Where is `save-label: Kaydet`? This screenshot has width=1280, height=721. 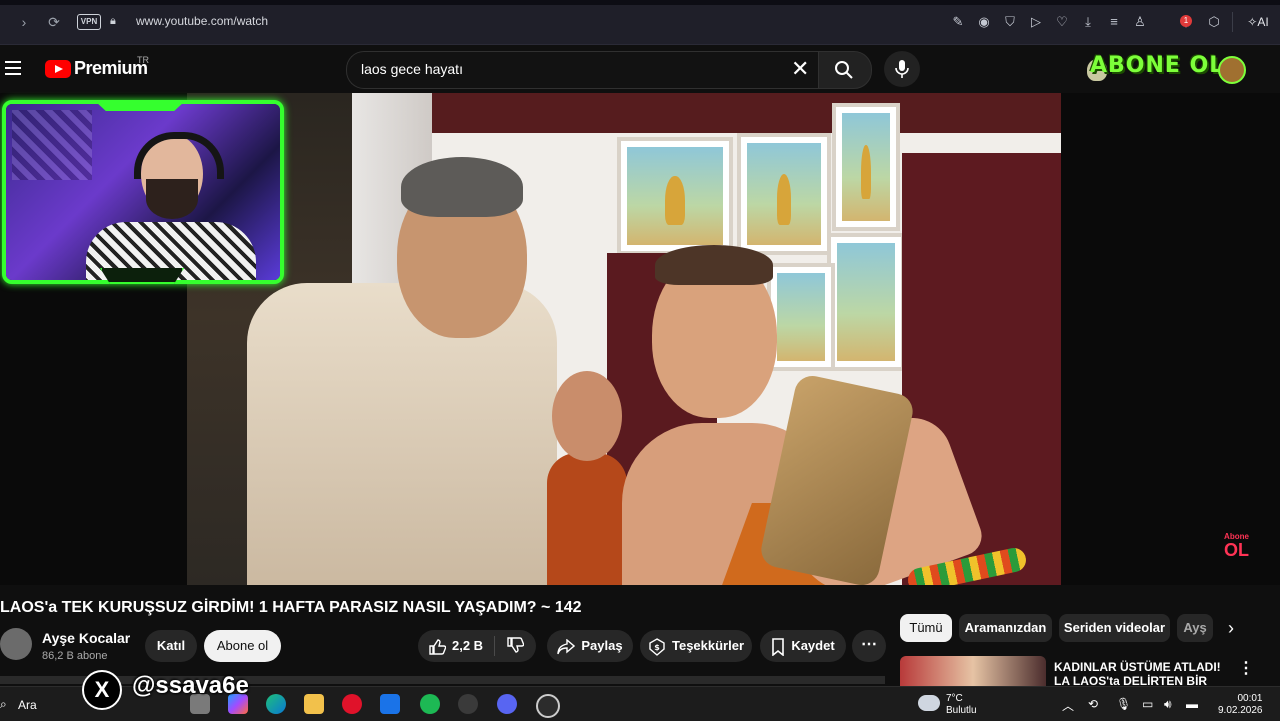 save-label: Kaydet is located at coordinates (813, 645).